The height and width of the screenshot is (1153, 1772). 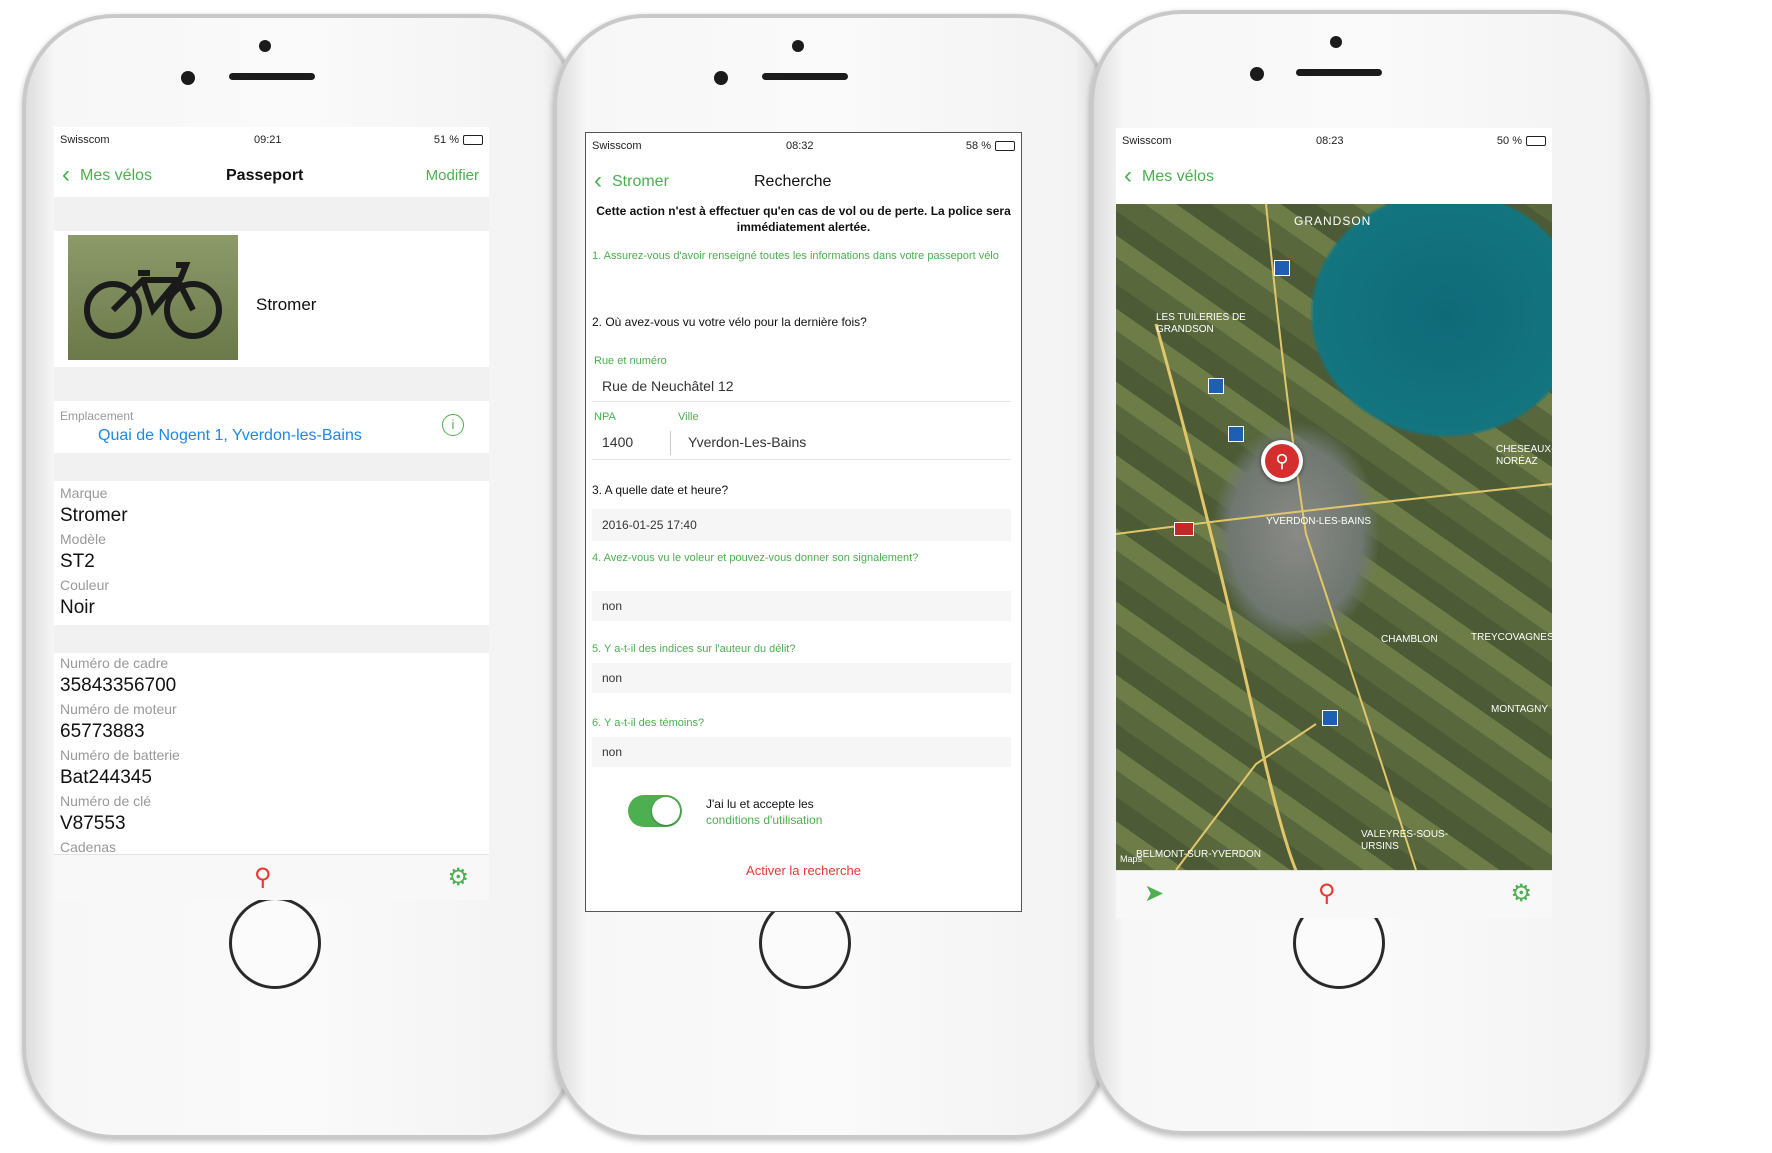 What do you see at coordinates (1319, 521) in the screenshot?
I see `map-label: YVERDON-LES-BAINS` at bounding box center [1319, 521].